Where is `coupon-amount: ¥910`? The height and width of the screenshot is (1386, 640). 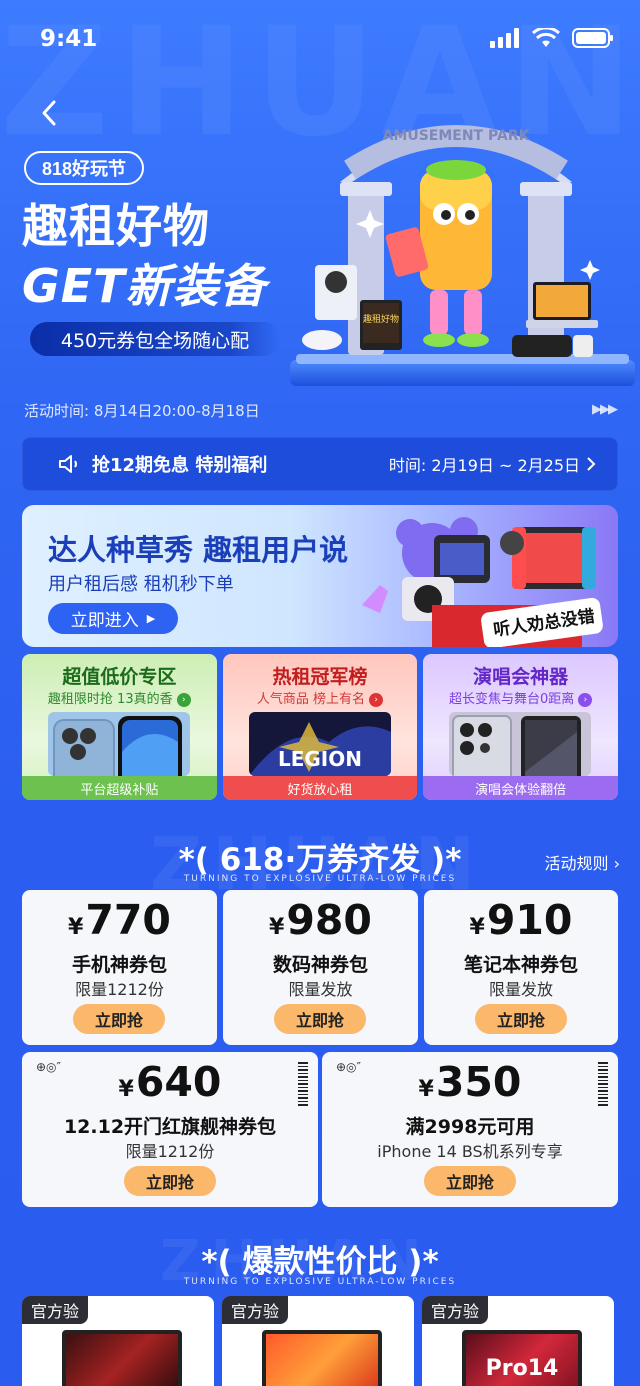
coupon-amount: ¥910 is located at coordinates (521, 920).